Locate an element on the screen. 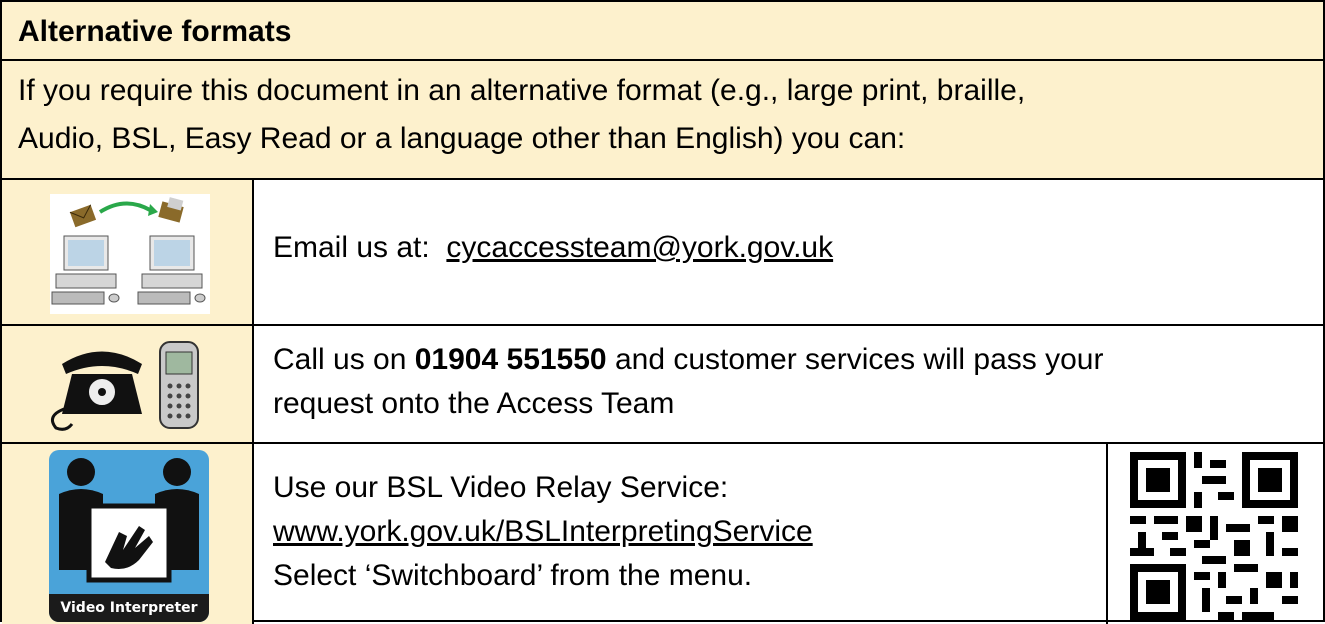  interpreter-figures-icon is located at coordinates (129, 520).